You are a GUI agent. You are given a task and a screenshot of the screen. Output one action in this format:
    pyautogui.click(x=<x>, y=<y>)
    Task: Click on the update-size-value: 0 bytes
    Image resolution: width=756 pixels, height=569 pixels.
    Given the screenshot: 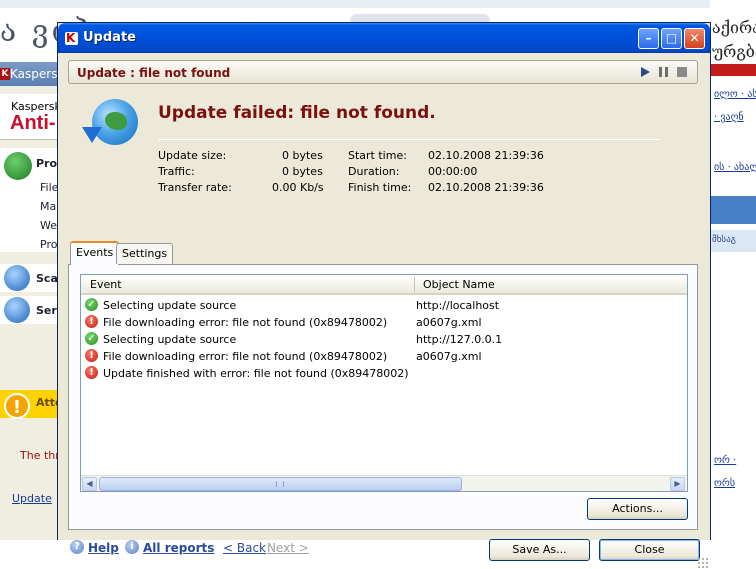 What is the action you would take?
    pyautogui.click(x=302, y=155)
    